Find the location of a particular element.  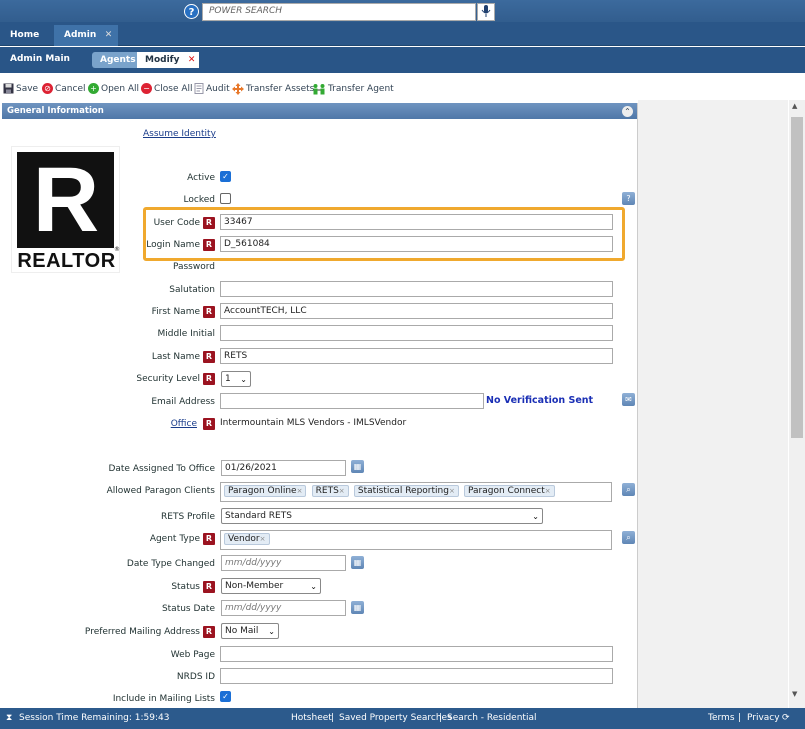

salutation-input is located at coordinates (416, 289).